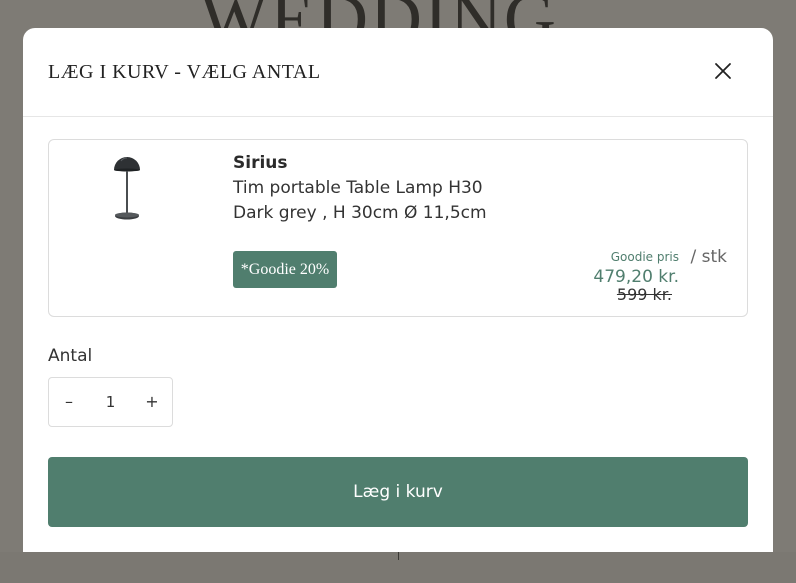 The height and width of the screenshot is (583, 796). Describe the element at coordinates (636, 277) in the screenshot. I see `current-price: 479,20 kr.` at that location.